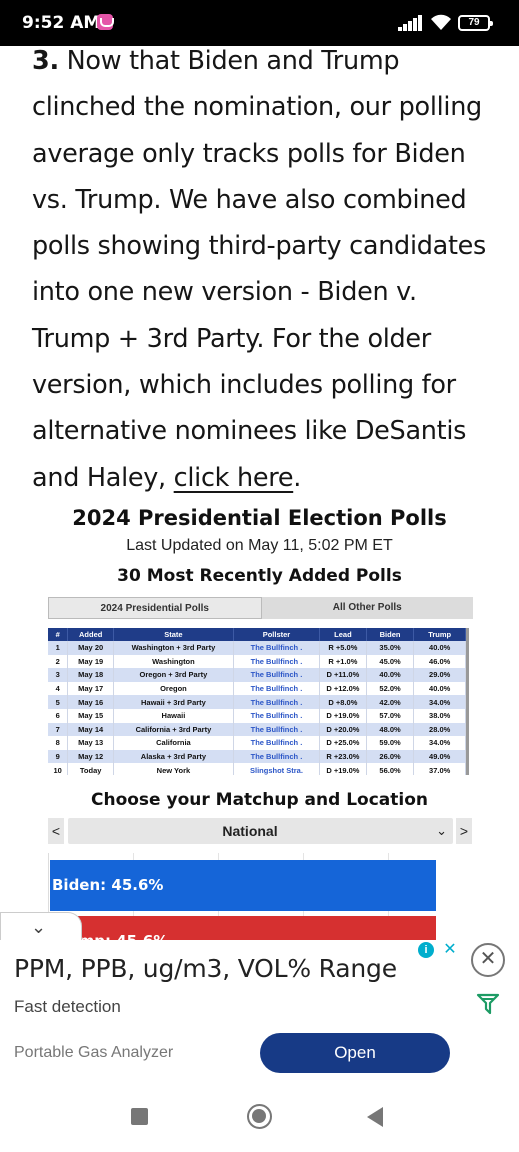 The height and width of the screenshot is (1152, 519). I want to click on table-cell: 59.0%, so click(390, 743).